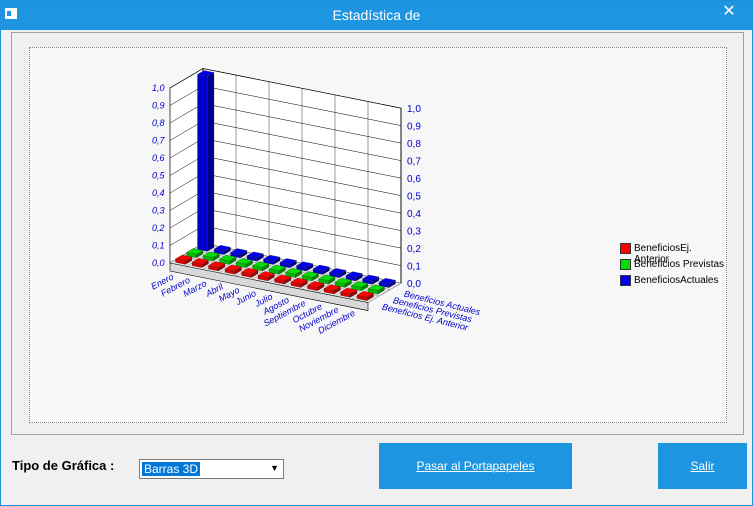 This screenshot has width=753, height=506. What do you see at coordinates (211, 469) in the screenshot?
I see `chart-type-select: Barras 3D ▼` at bounding box center [211, 469].